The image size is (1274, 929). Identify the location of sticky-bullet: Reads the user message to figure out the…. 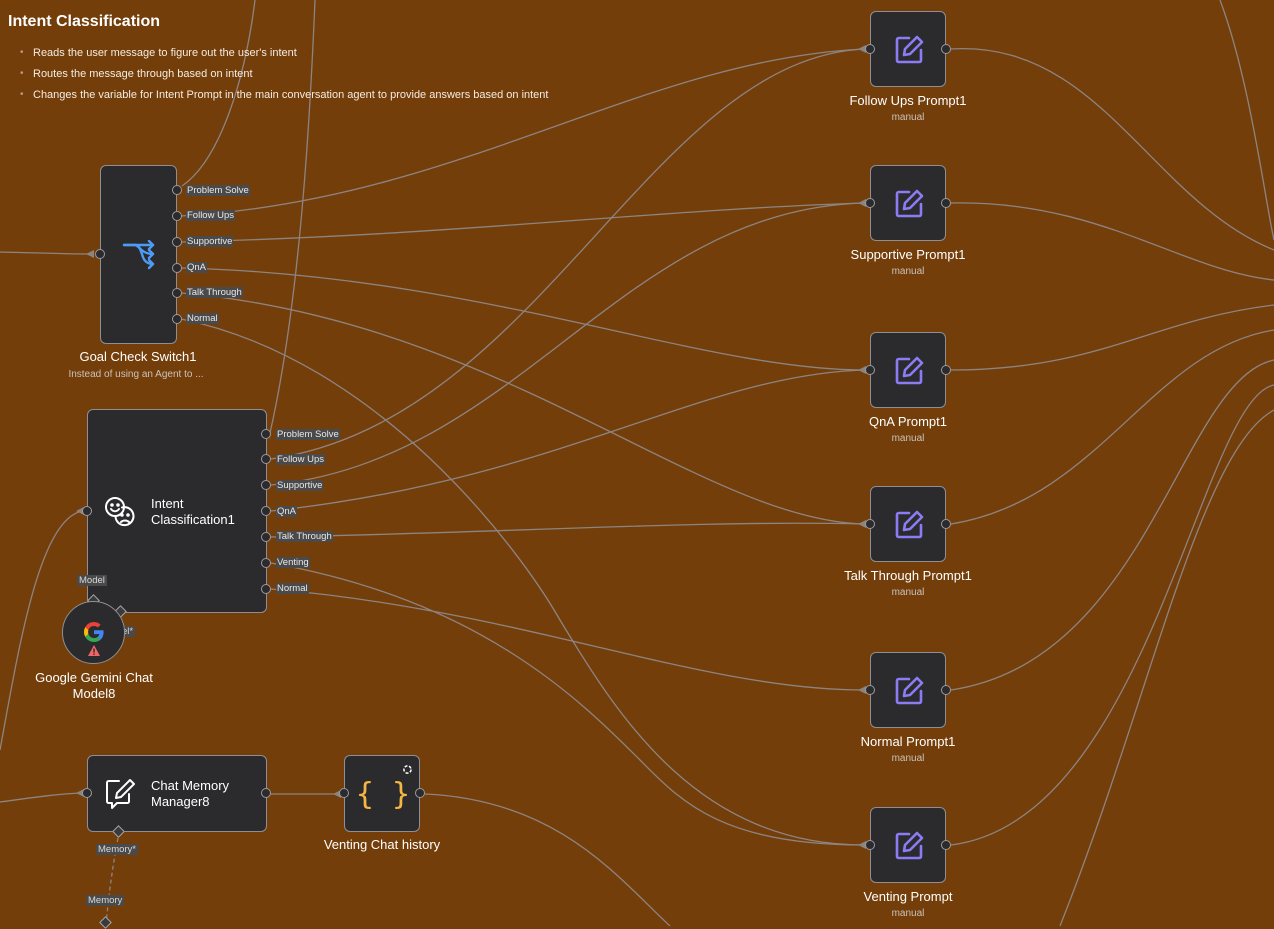
(284, 54).